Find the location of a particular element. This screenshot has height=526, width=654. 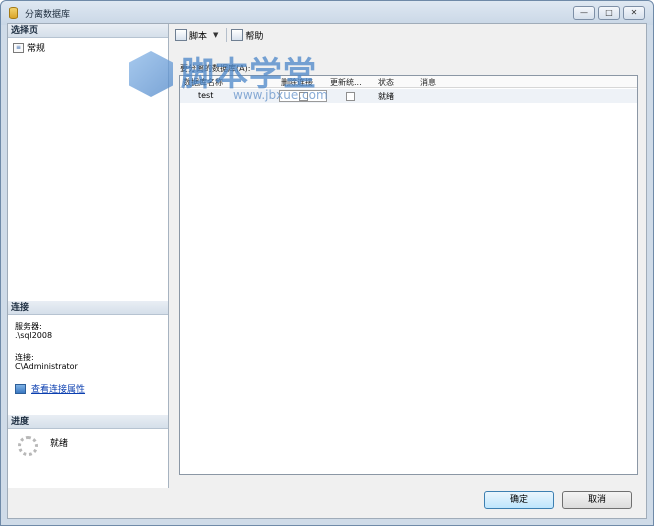

view-connection-properties-link: 查看连接属性 is located at coordinates (50, 388).